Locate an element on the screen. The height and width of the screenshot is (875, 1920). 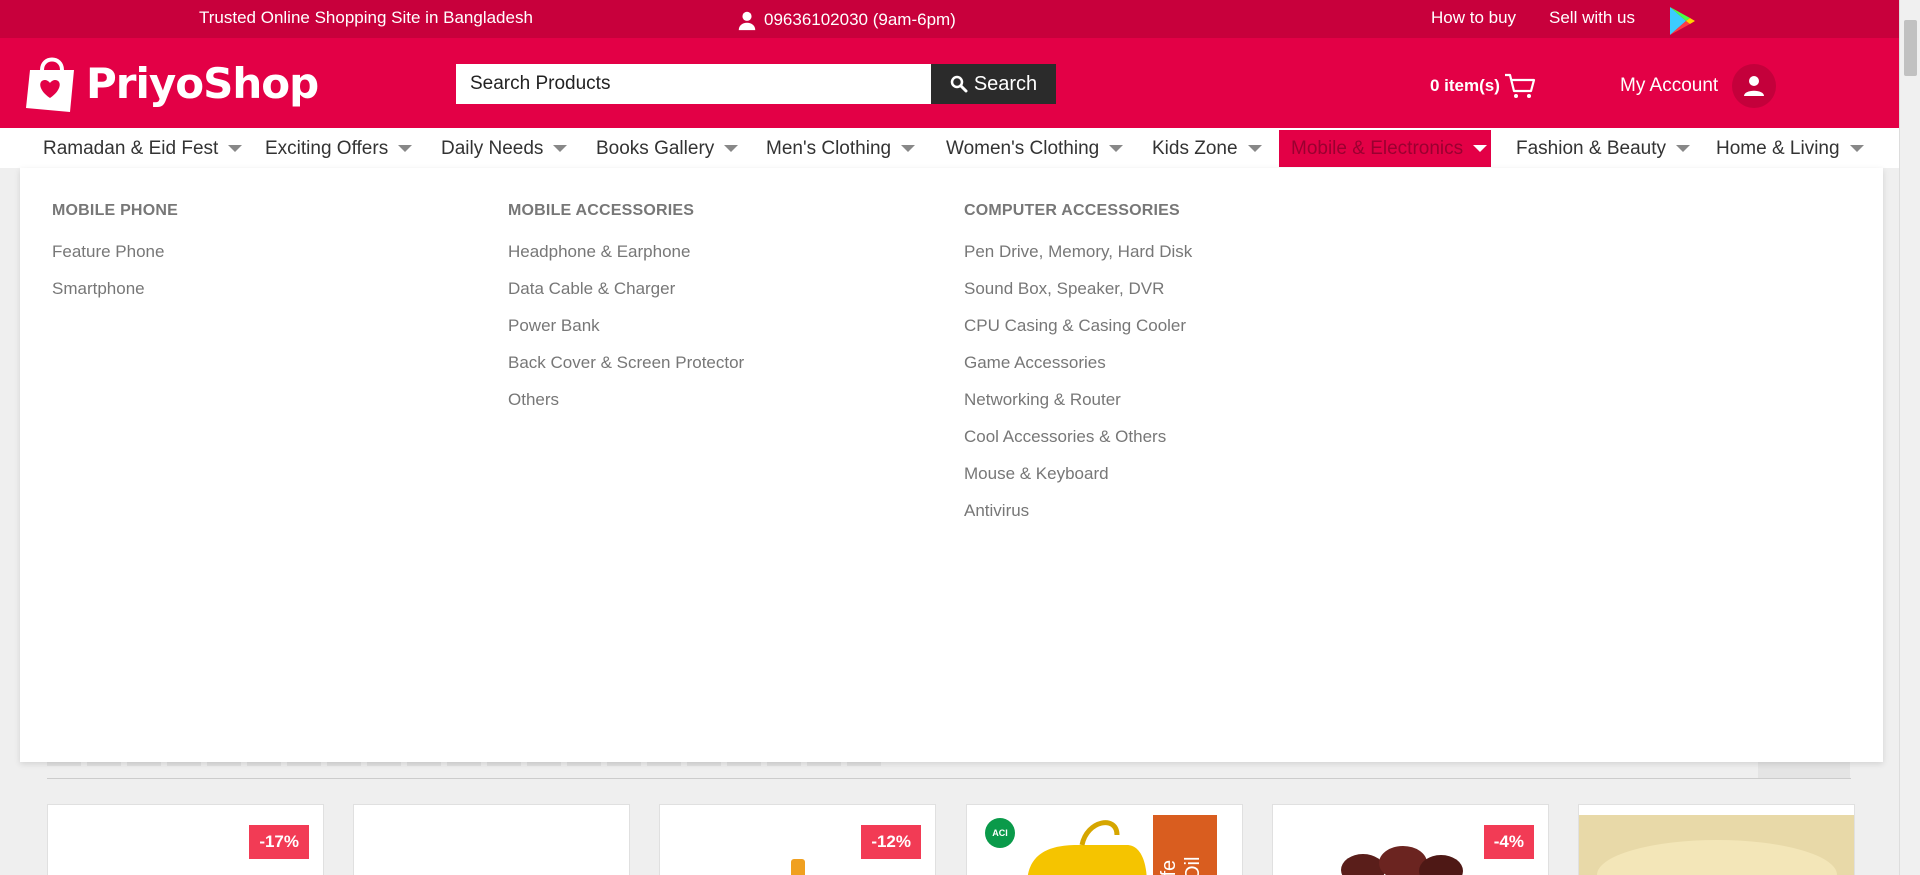
section-nav-obscured is located at coordinates (1804, 769).